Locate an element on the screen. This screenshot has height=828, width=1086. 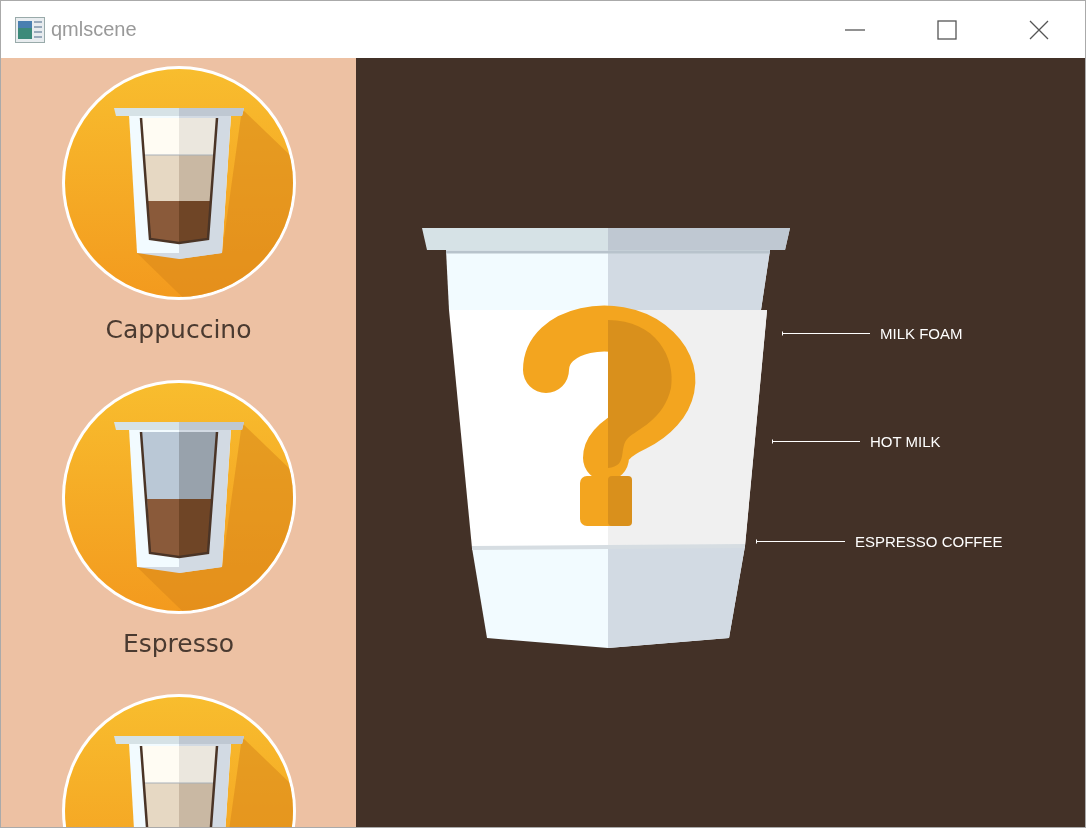
drink-button: Cappuccino is located at coordinates (178, 220).